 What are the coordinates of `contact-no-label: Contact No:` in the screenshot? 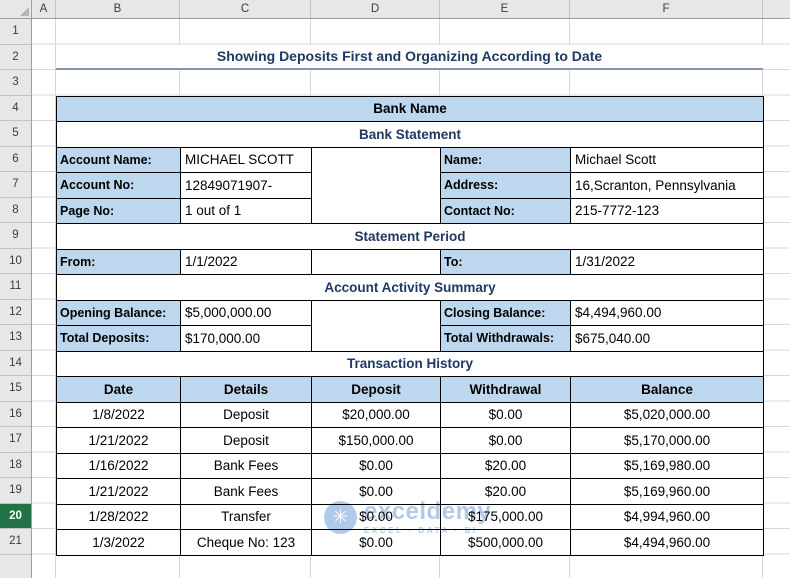 It's located at (506, 211).